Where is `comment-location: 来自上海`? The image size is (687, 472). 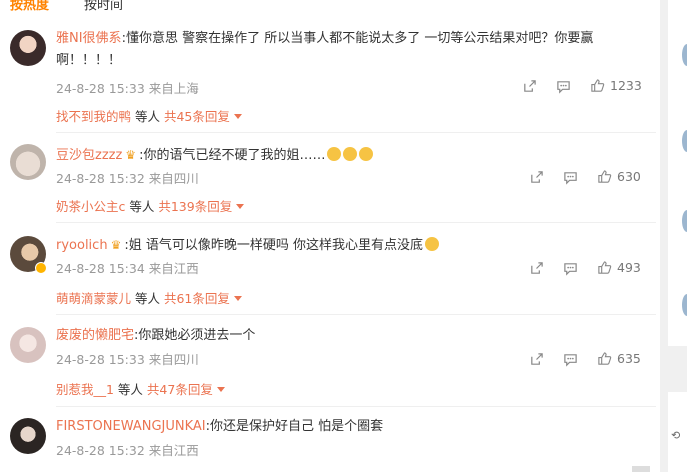
comment-location: 来自上海 is located at coordinates (173, 88).